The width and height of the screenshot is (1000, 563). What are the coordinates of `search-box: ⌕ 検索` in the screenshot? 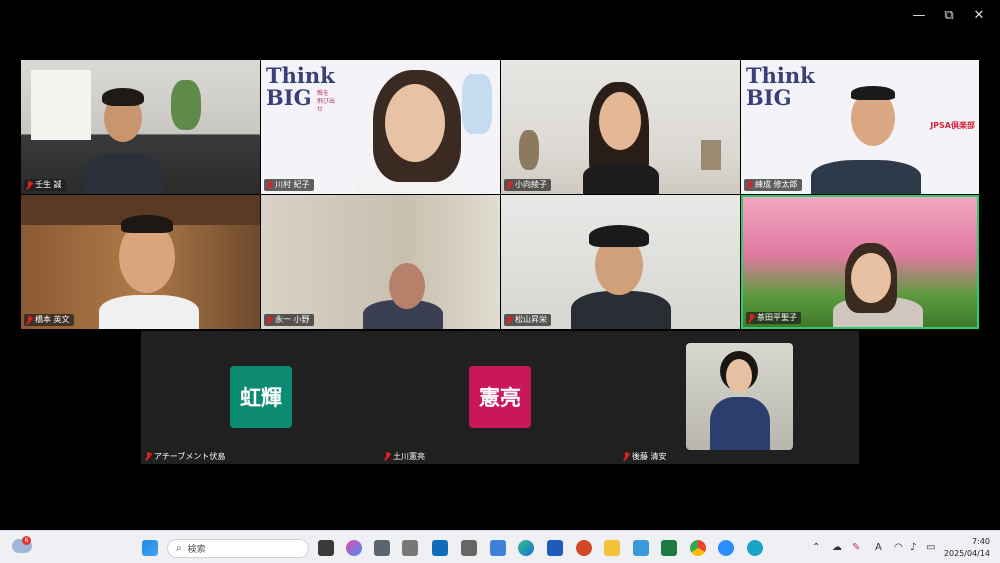 It's located at (238, 548).